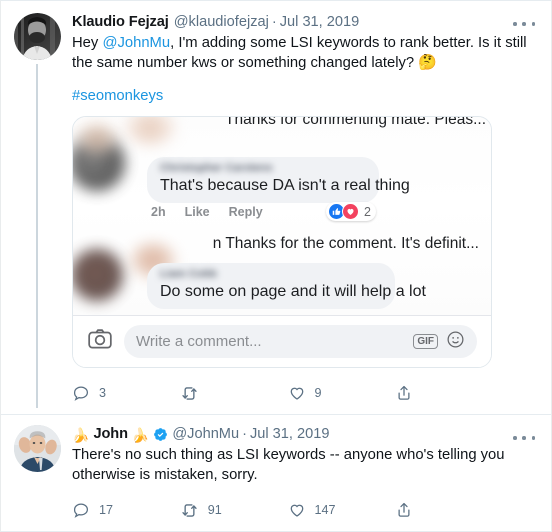 The image size is (552, 532). What do you see at coordinates (427, 62) in the screenshot?
I see `thinking-face-emoji: 🤔` at bounding box center [427, 62].